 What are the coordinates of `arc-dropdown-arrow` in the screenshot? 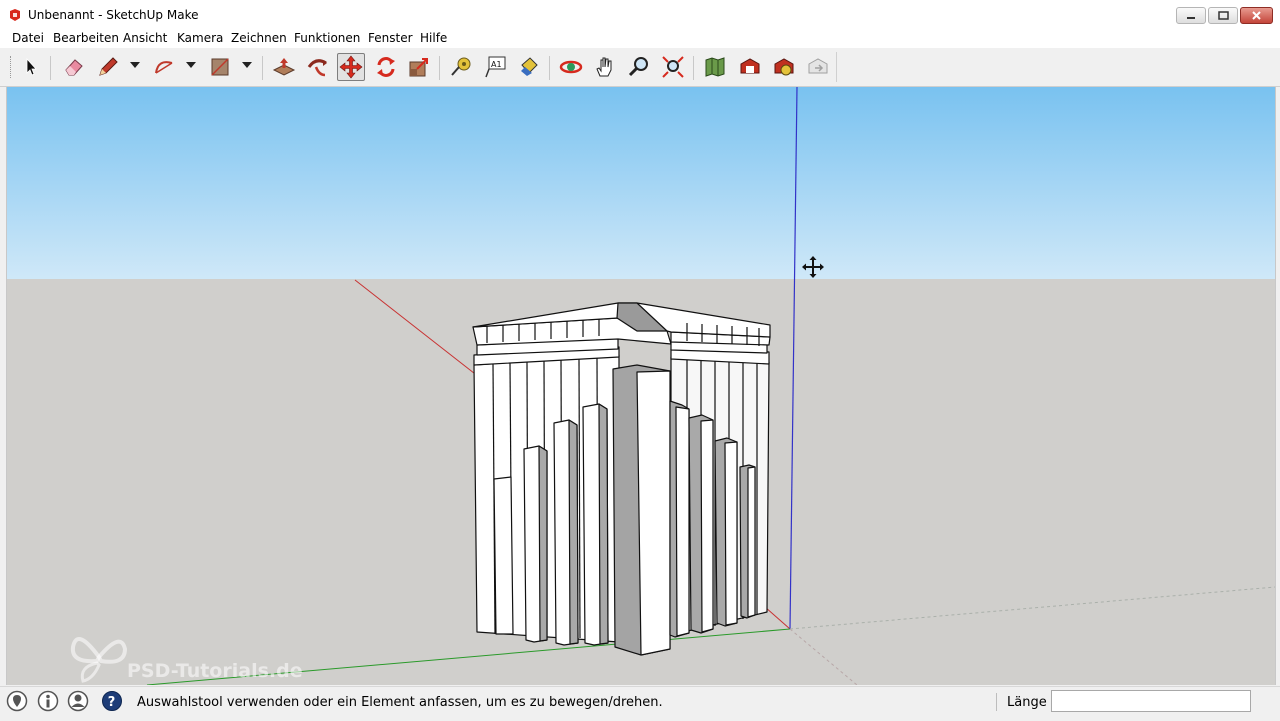 It's located at (191, 65).